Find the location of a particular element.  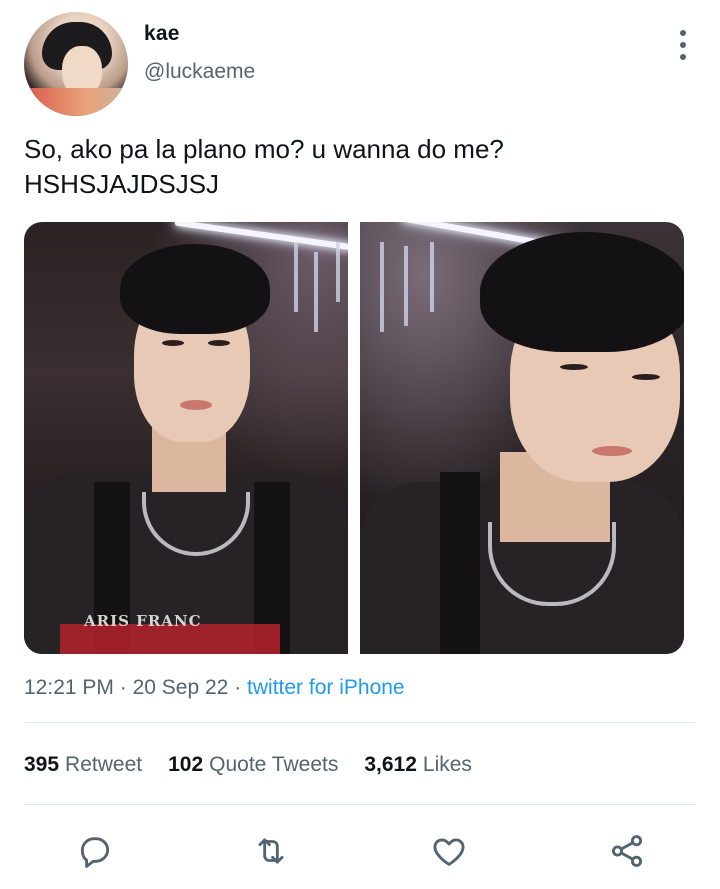

tweet-stats: 395 Retweet 102 Quote Tweets 3,612 Likes is located at coordinates (248, 765).